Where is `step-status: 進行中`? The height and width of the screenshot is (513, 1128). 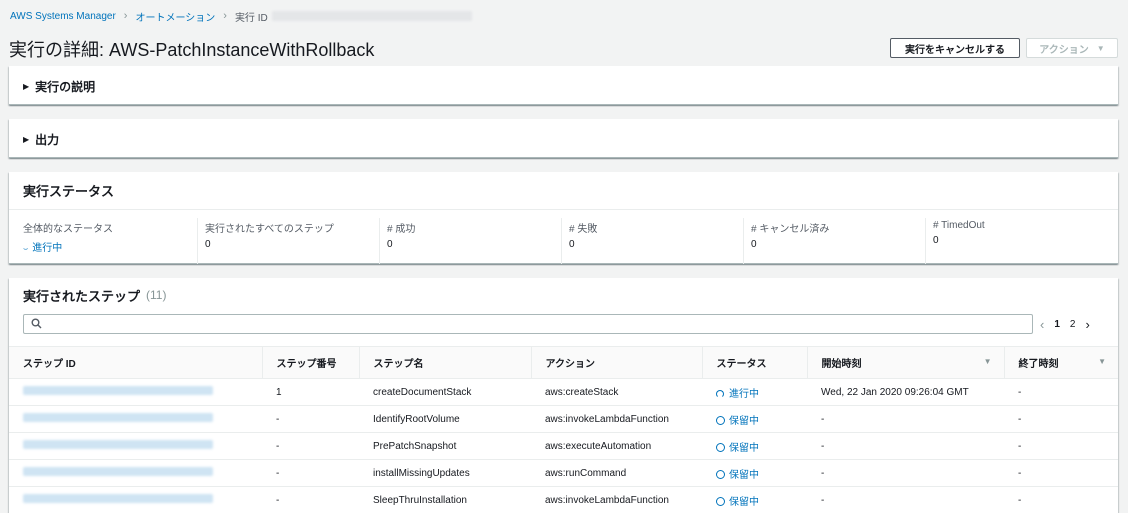 step-status: 進行中 is located at coordinates (754, 392).